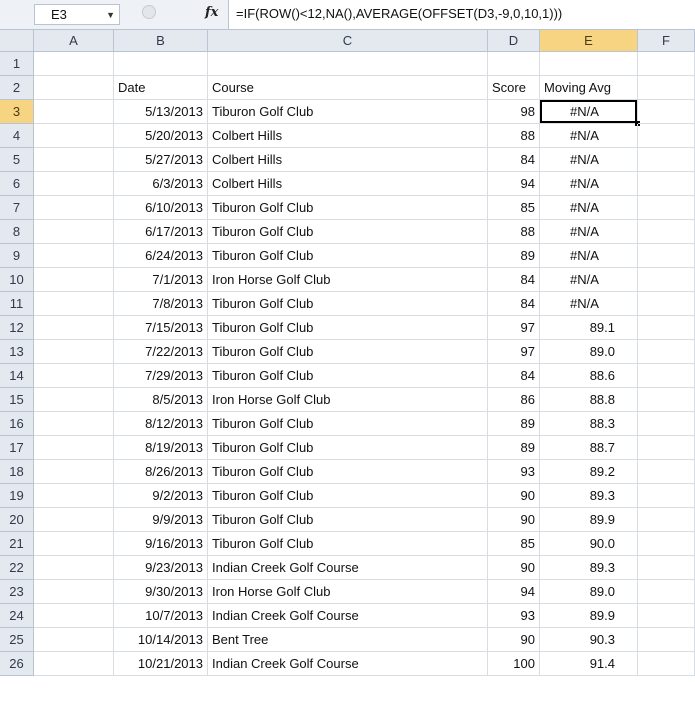 Image resolution: width=695 pixels, height=705 pixels. What do you see at coordinates (161, 88) in the screenshot?
I see `date-header: Date` at bounding box center [161, 88].